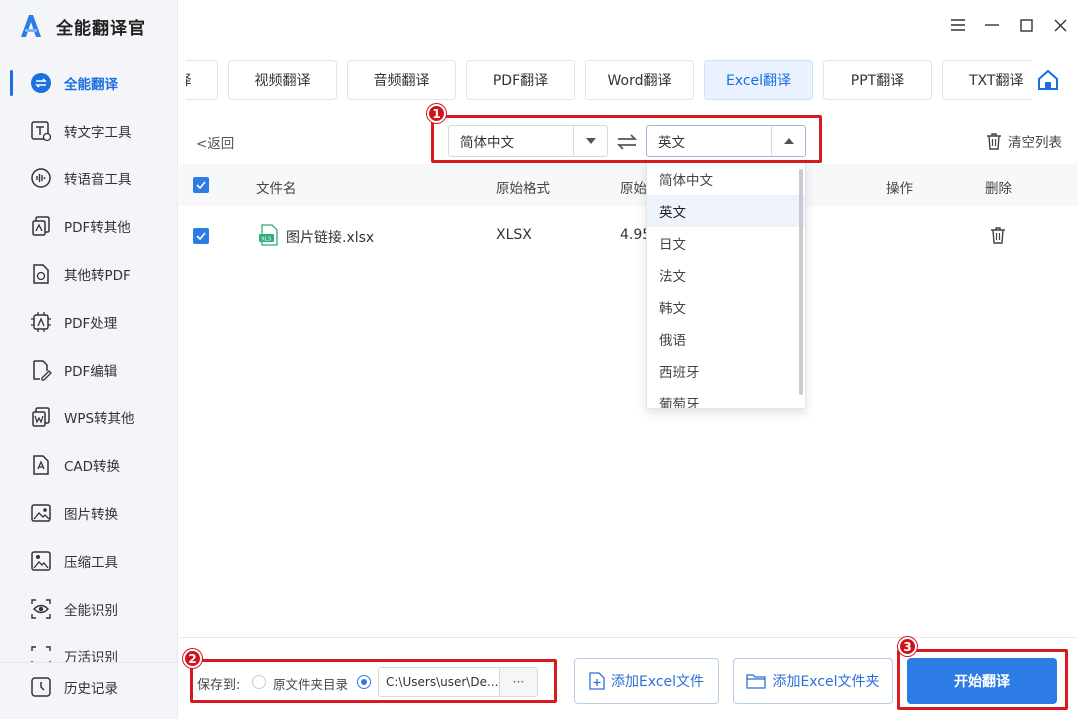 The image size is (1078, 719). I want to click on sidebar-item-voice-tool: 转语音工具, so click(88, 179).